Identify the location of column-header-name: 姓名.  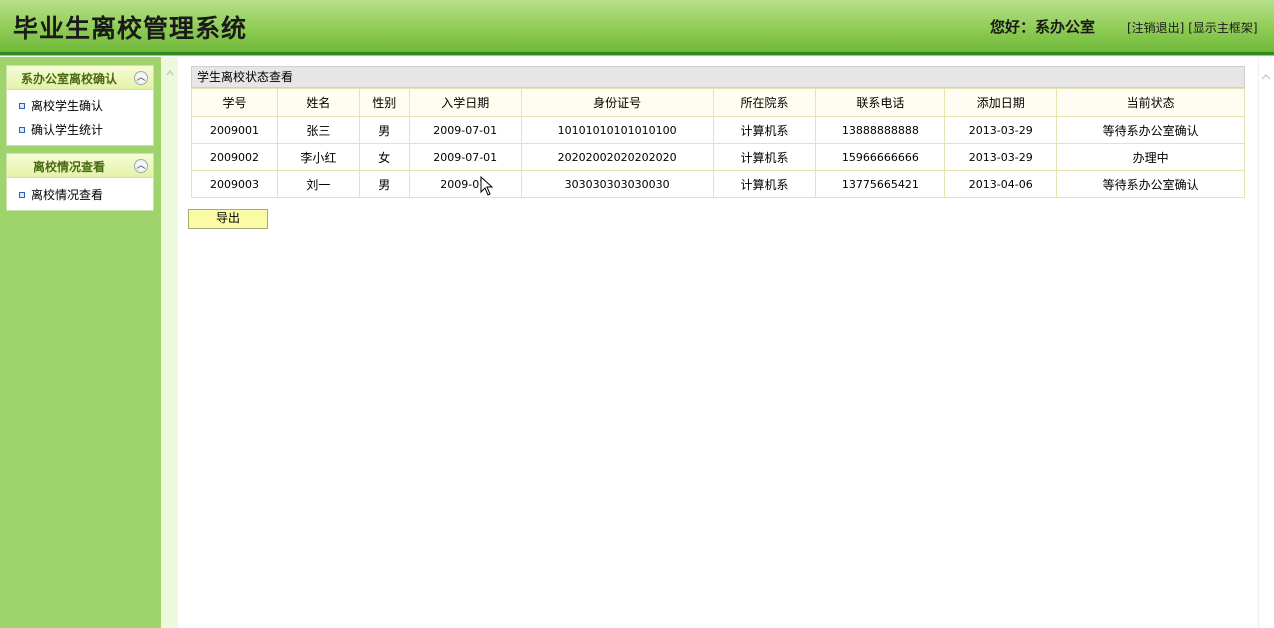
(318, 102).